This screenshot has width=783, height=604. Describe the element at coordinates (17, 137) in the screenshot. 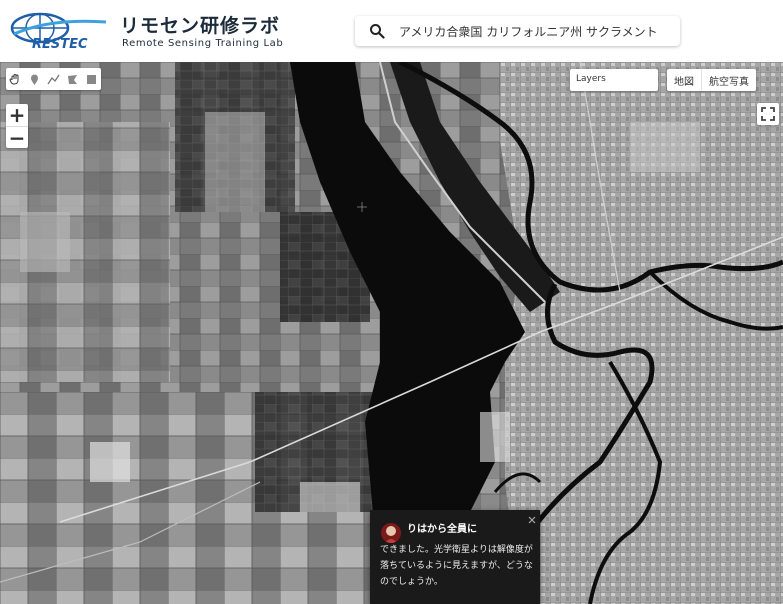

I see `zoom-out-button: −` at that location.